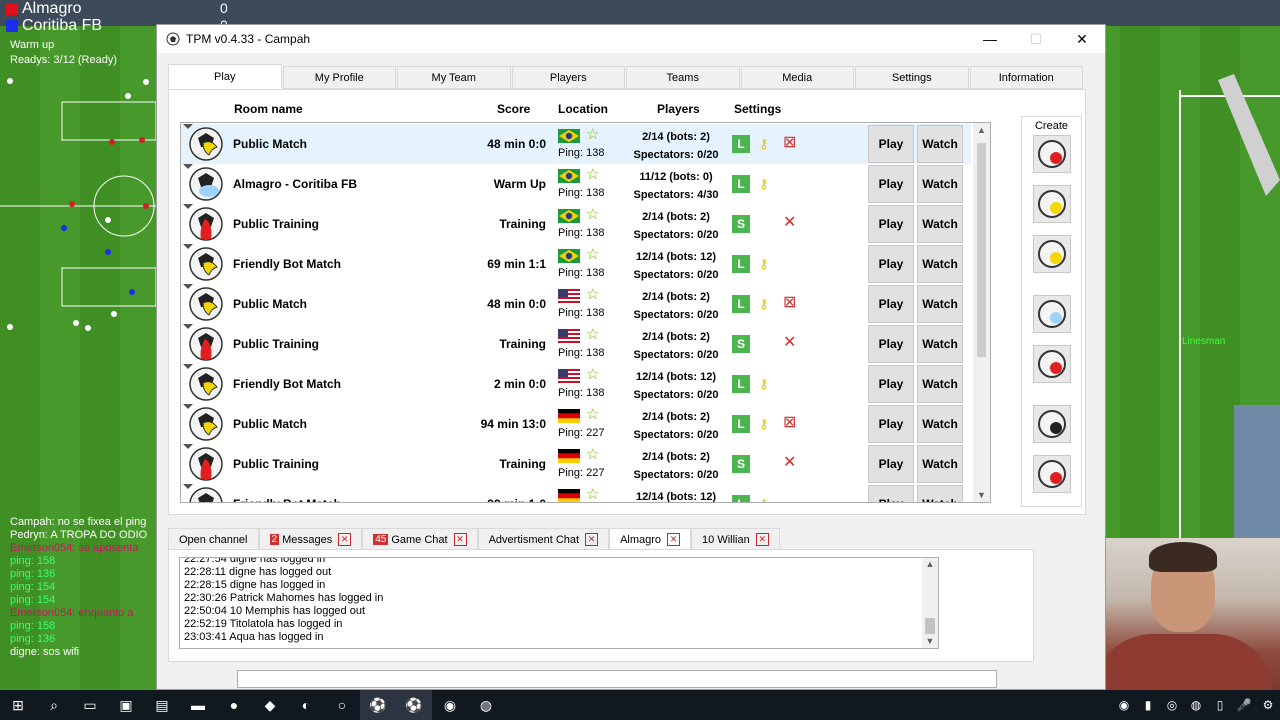  I want to click on yellow-ball-icon, so click(206, 264).